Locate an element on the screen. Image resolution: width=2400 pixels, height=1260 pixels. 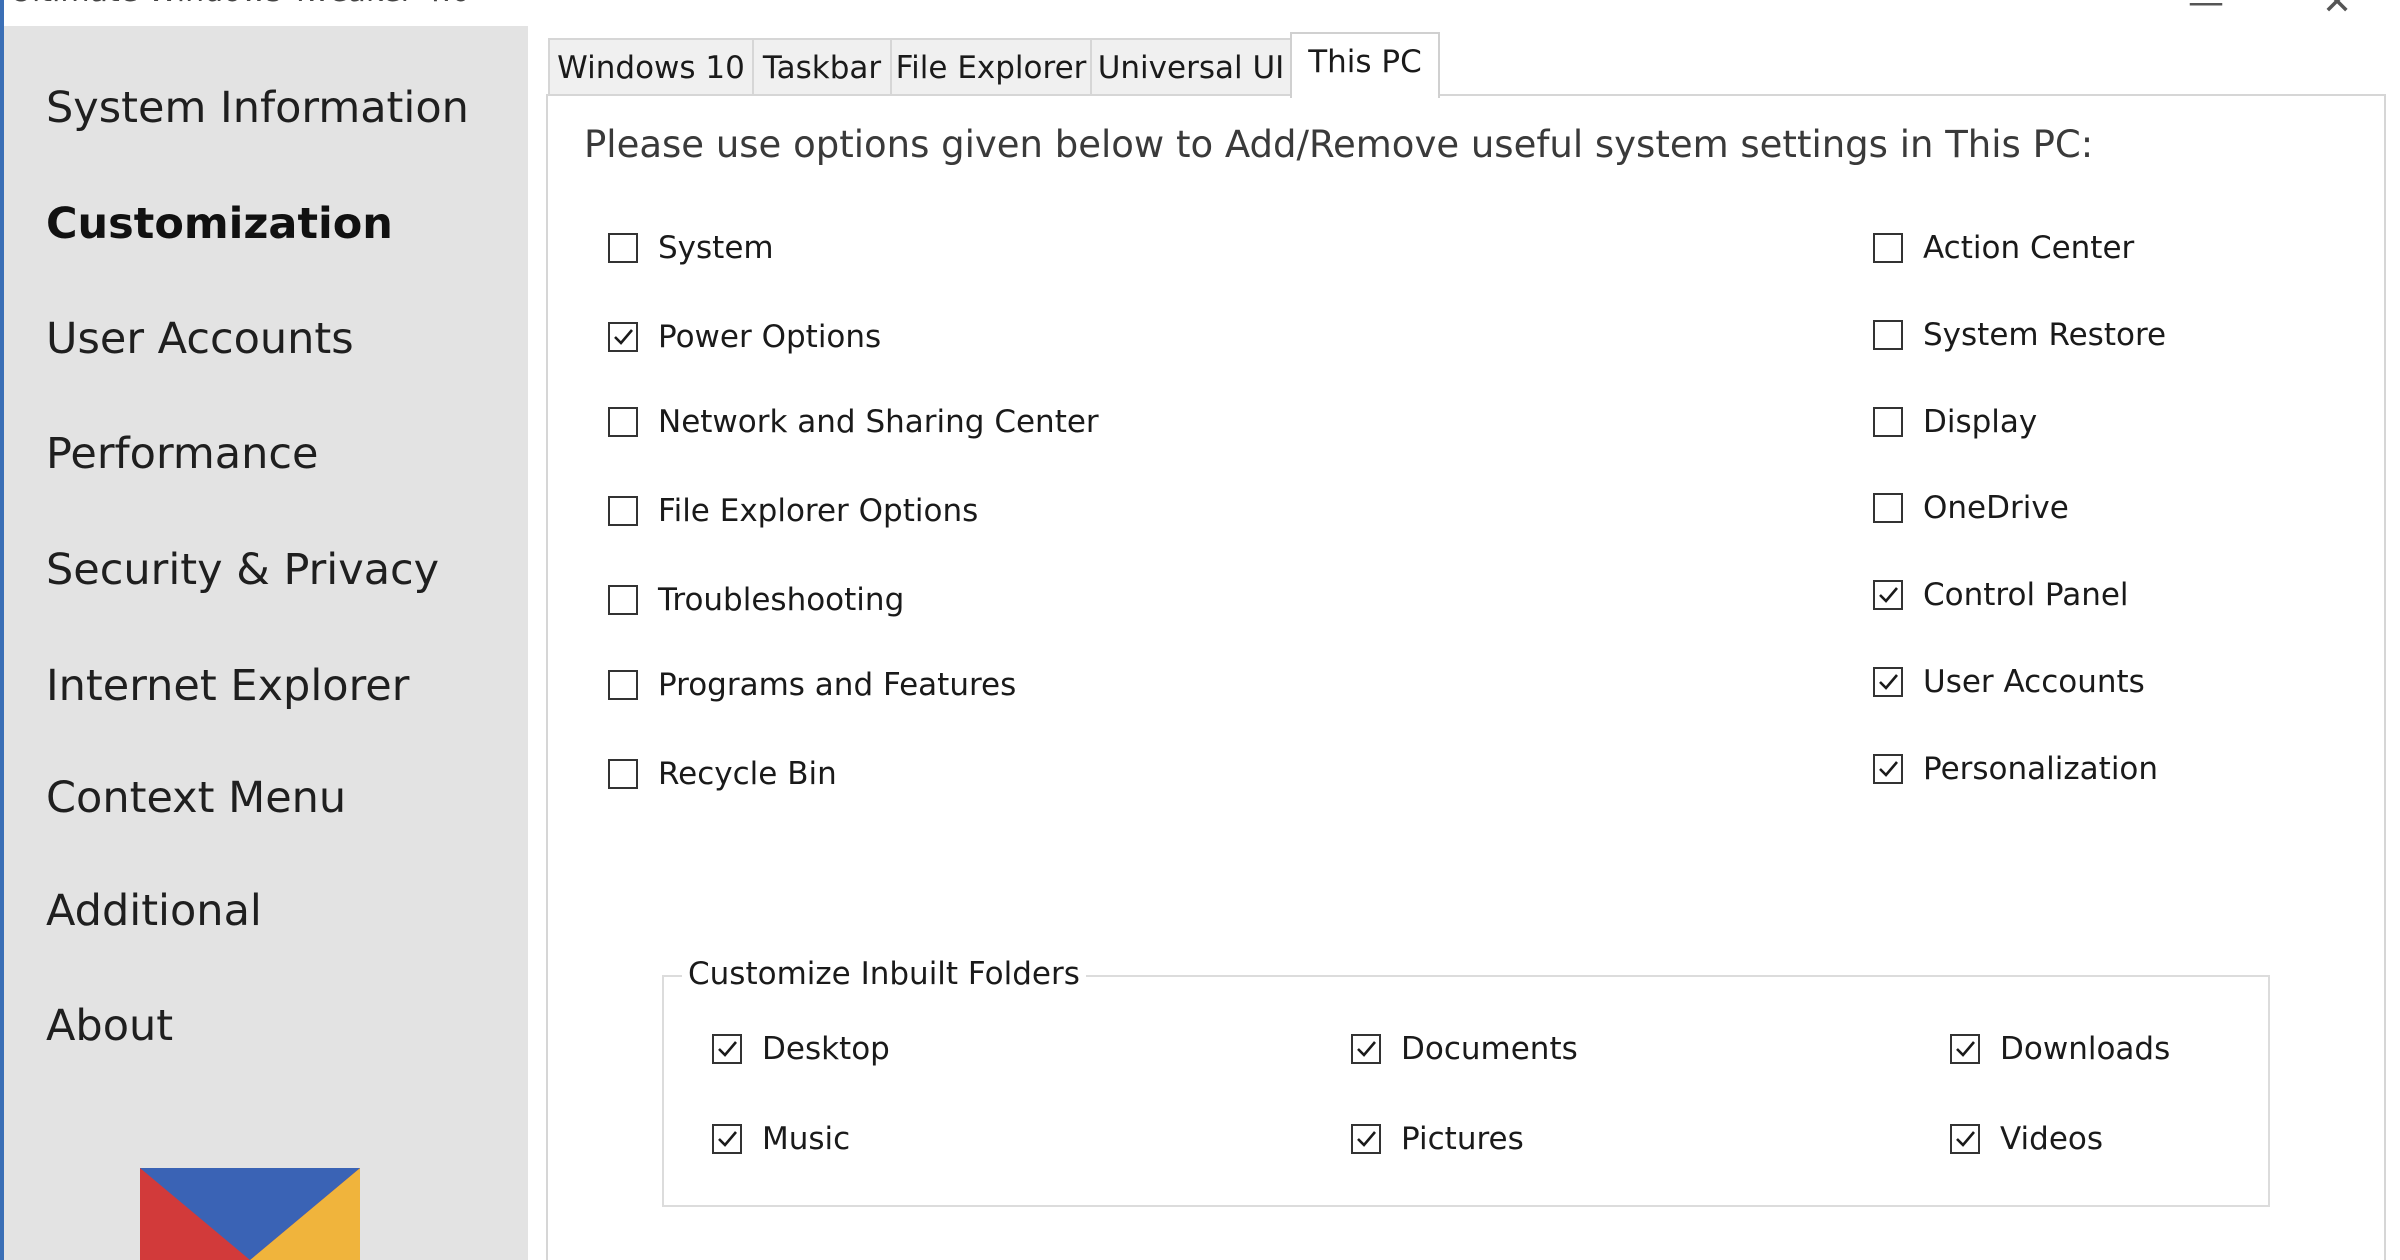
option-label: File Explorer Options is located at coordinates (818, 511).